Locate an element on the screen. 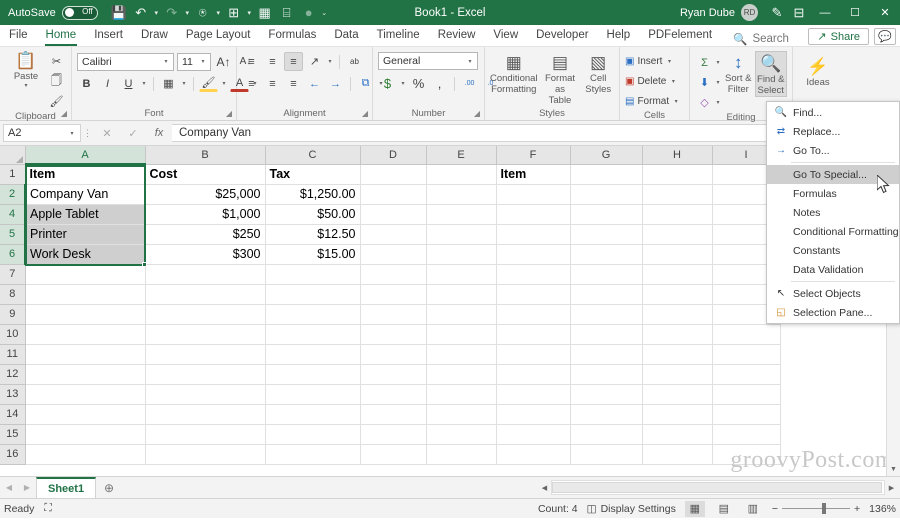 The image size is (900, 522). cell-b7 is located at coordinates (205, 274).